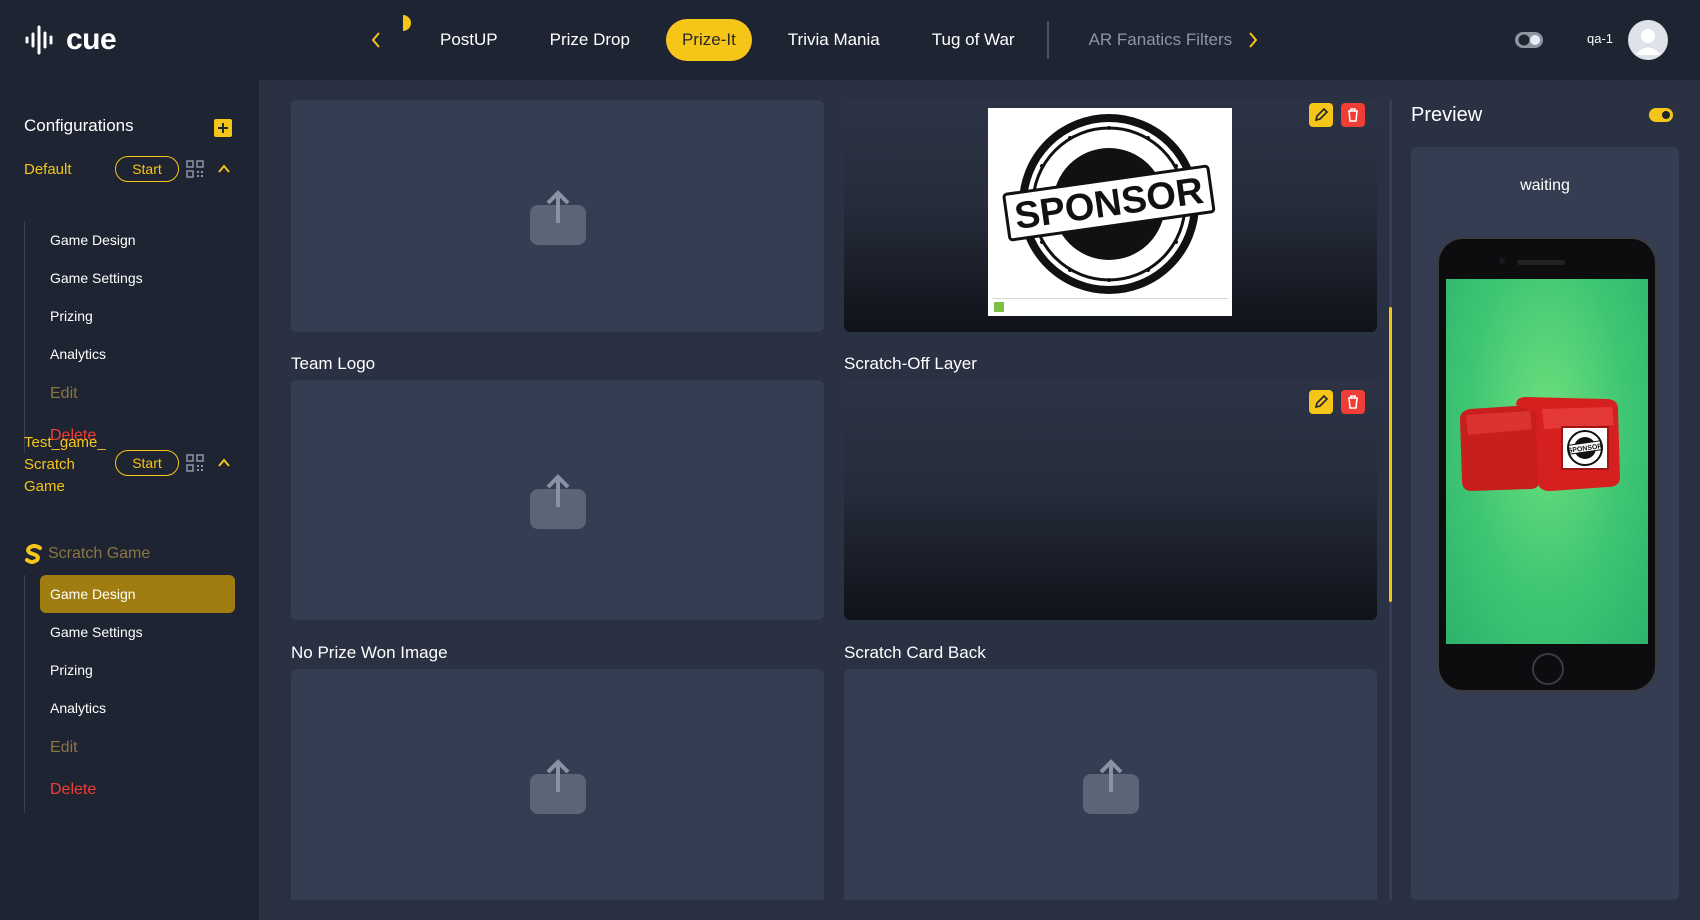 The height and width of the screenshot is (920, 1700). Describe the element at coordinates (590, 40) in the screenshot. I see `tab-prize-drop: Prize Drop` at that location.